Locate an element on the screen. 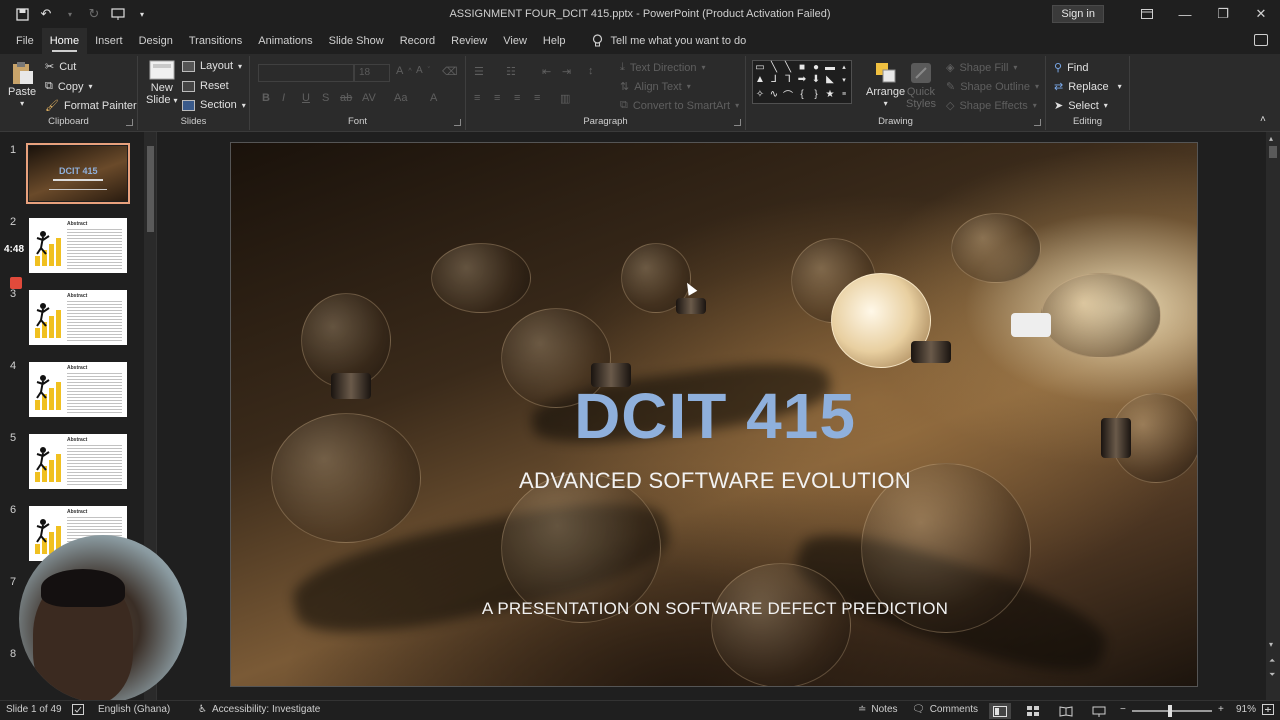  zoom-level: 91% is located at coordinates (1246, 709).